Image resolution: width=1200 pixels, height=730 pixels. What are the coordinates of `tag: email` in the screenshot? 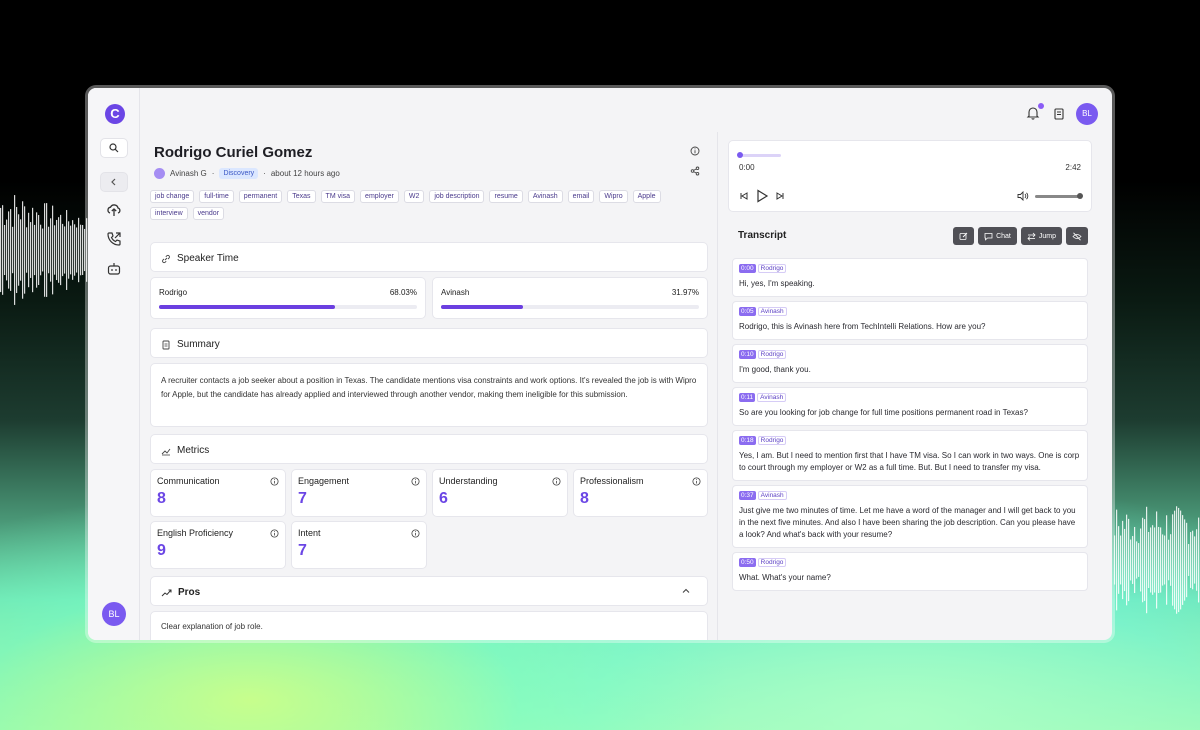 It's located at (581, 196).